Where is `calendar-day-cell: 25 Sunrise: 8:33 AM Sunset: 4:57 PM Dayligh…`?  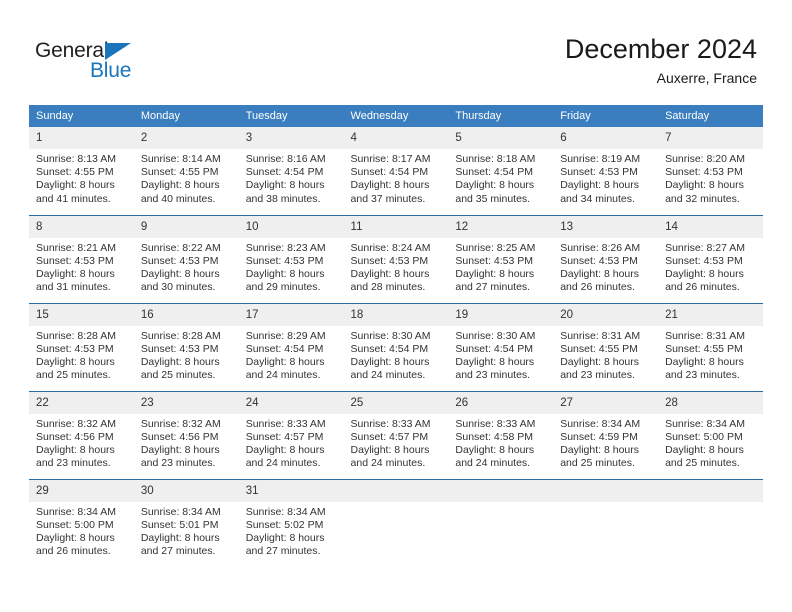
calendar-day-cell: 25 Sunrise: 8:33 AM Sunset: 4:57 PM Dayligh… is located at coordinates (396, 434).